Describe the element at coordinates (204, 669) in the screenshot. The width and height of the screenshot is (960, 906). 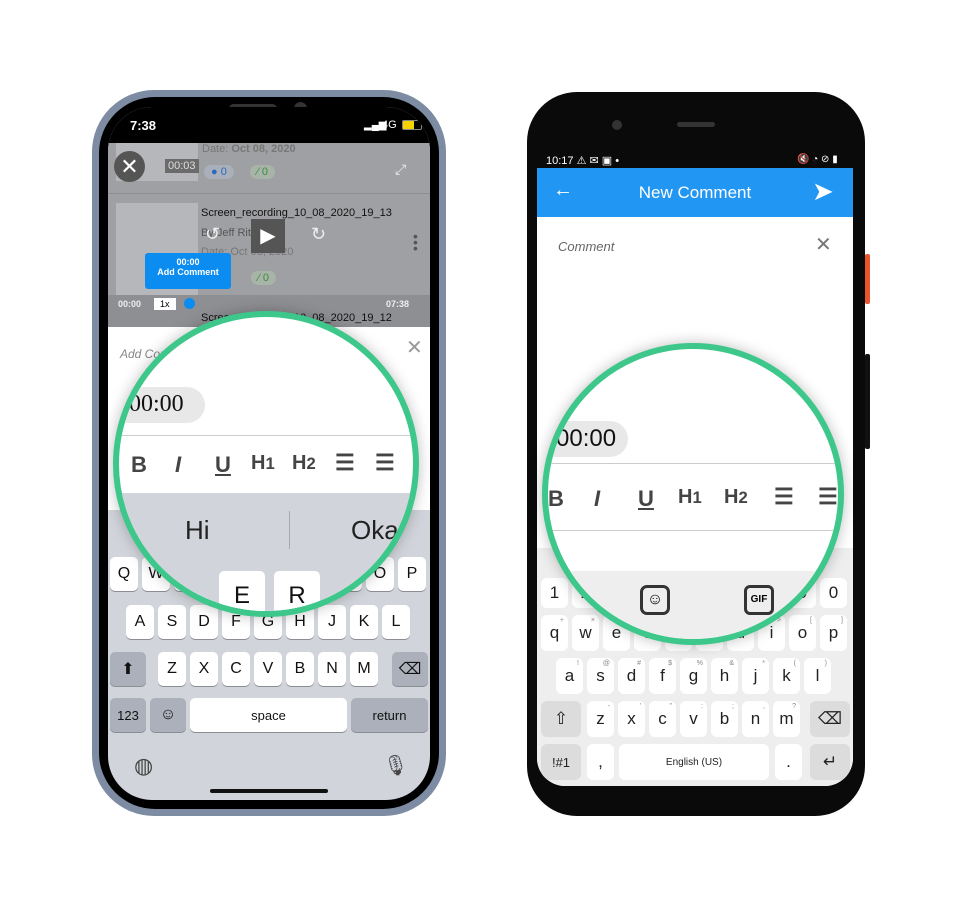
I see `key-x: X` at that location.